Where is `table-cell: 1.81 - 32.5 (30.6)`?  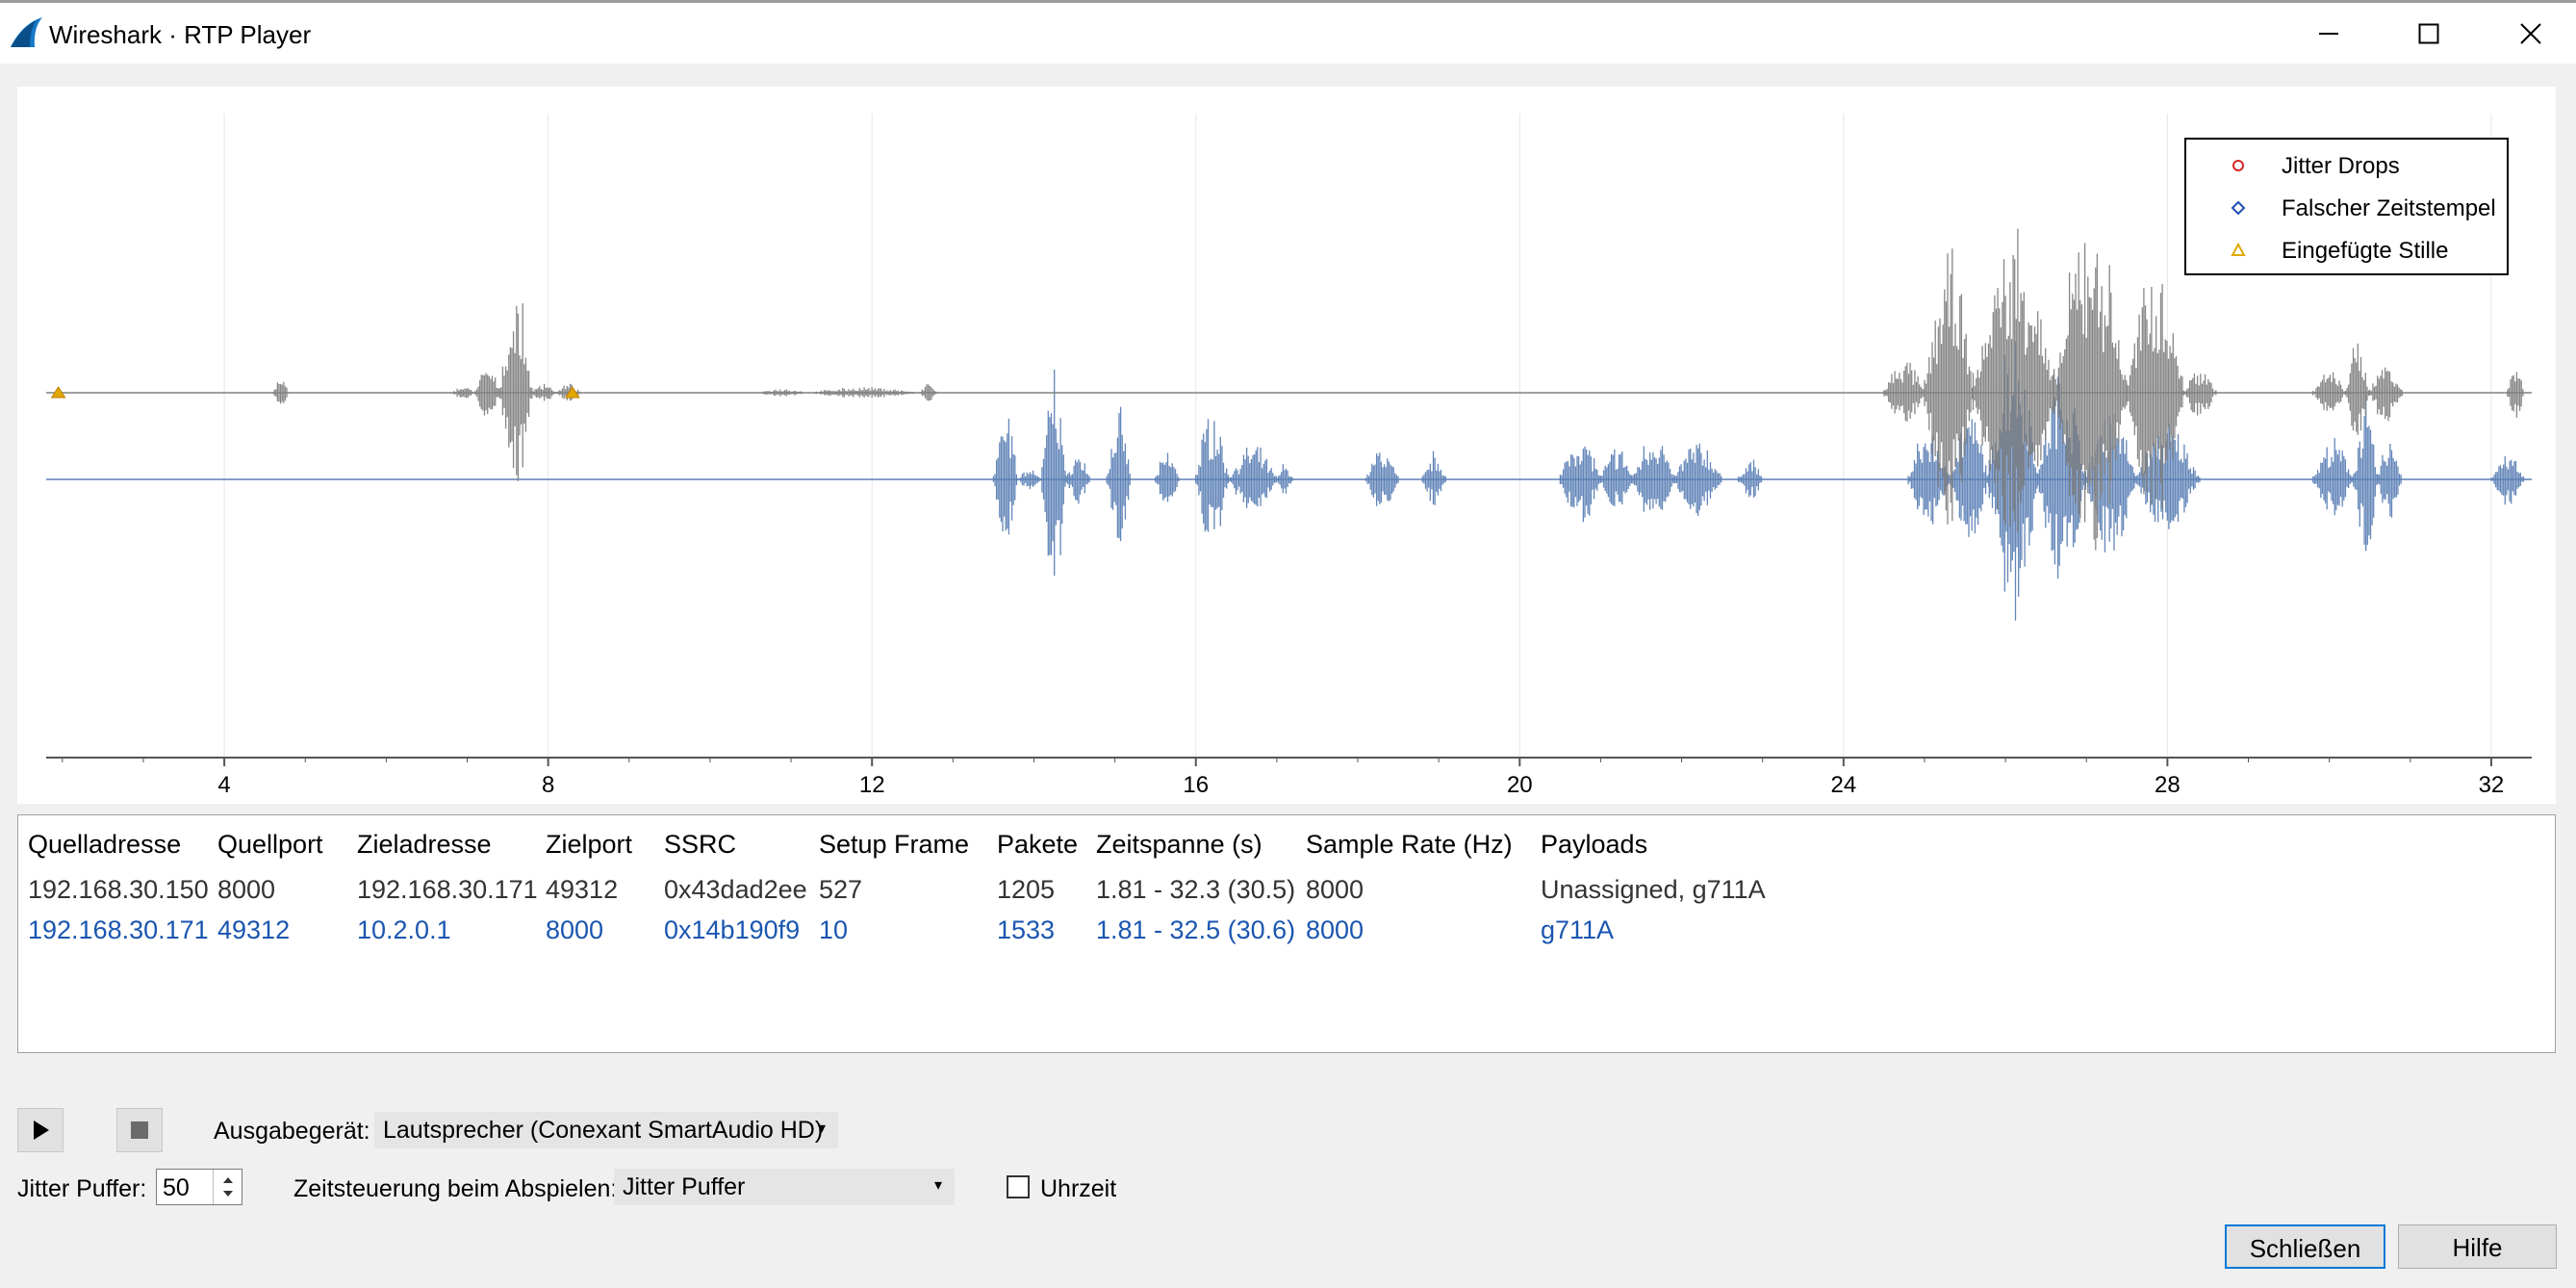 table-cell: 1.81 - 32.5 (30.6) is located at coordinates (1196, 929).